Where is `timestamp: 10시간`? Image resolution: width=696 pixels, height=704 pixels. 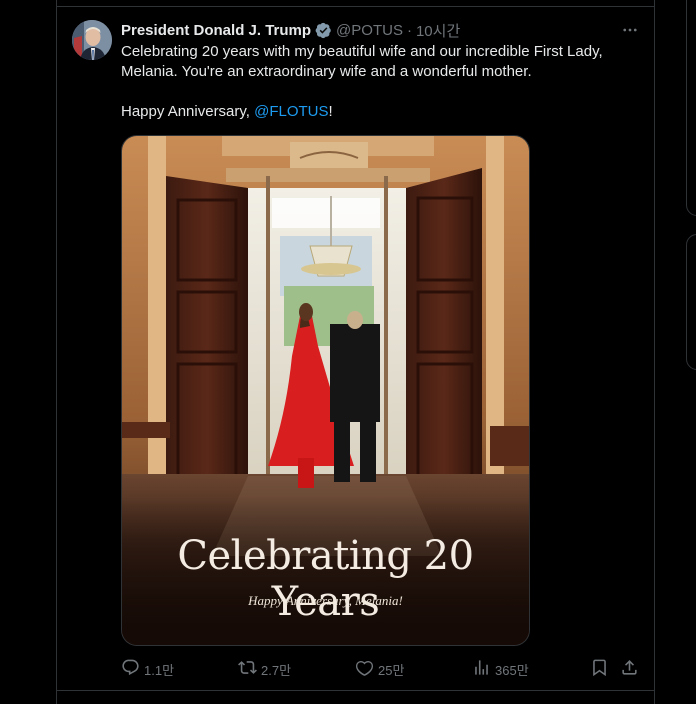 timestamp: 10시간 is located at coordinates (438, 30).